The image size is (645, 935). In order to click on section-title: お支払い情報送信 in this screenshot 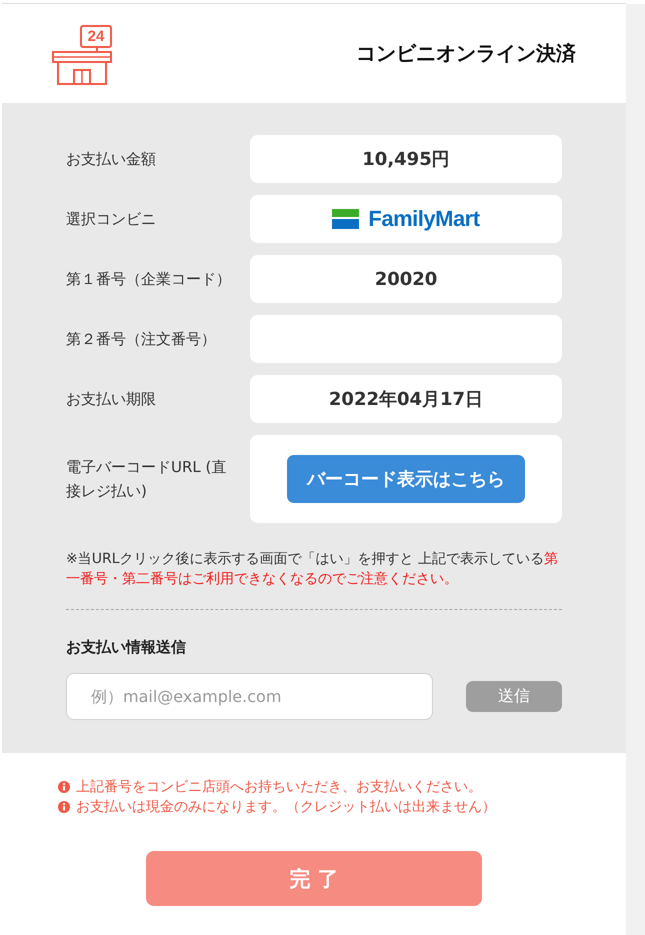, I will do `click(126, 647)`.